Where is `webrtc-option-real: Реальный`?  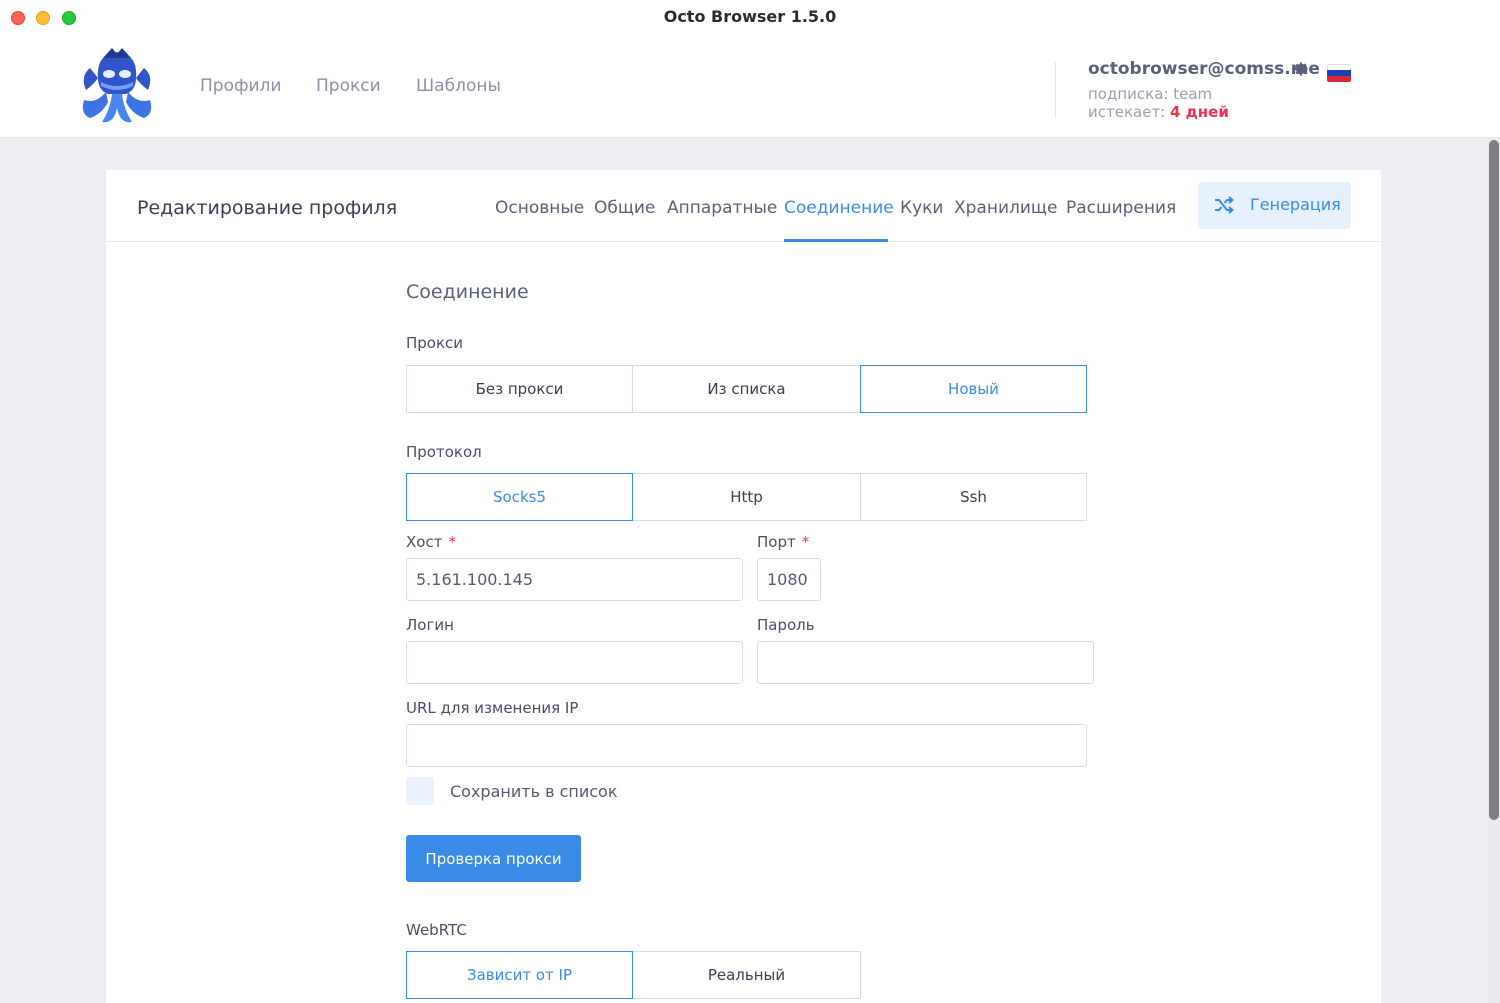 webrtc-option-real: Реальный is located at coordinates (746, 975).